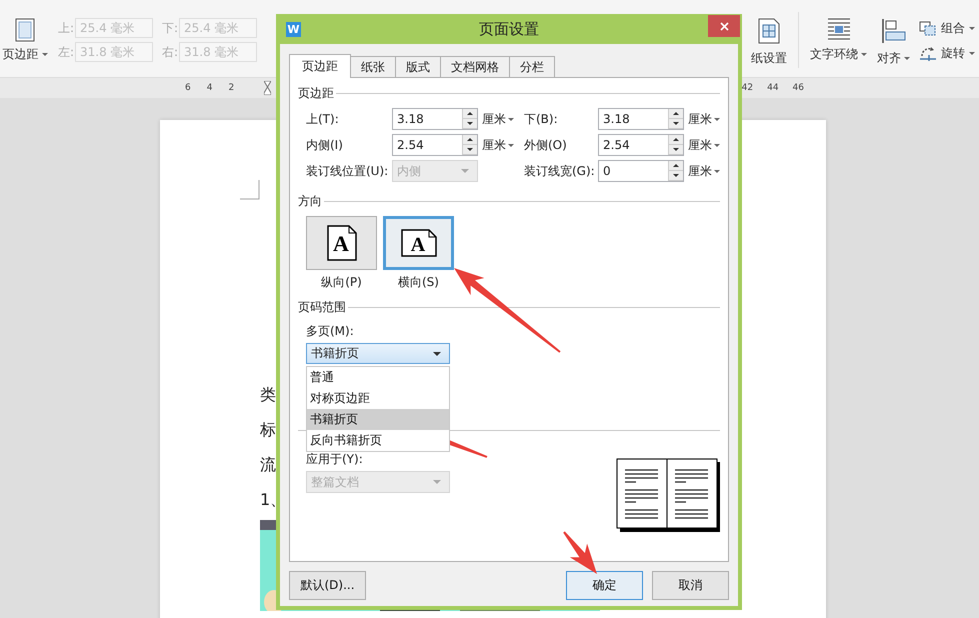  I want to click on spin-field: 0, so click(641, 171).